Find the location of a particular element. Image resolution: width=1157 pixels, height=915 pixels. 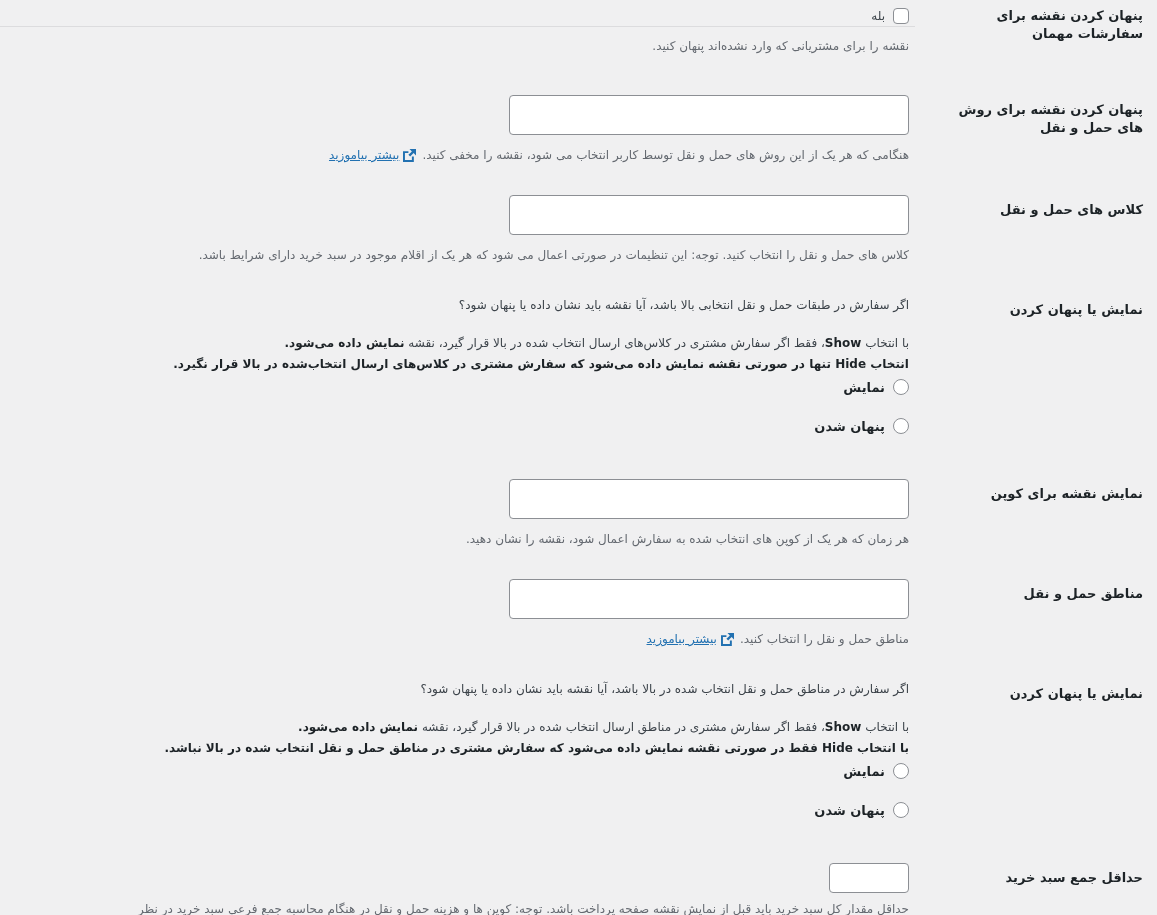

description-text: نقشه را برای مشتریانی که وارد نشده‌اند پنهان کنید. is located at coordinates (780, 46).